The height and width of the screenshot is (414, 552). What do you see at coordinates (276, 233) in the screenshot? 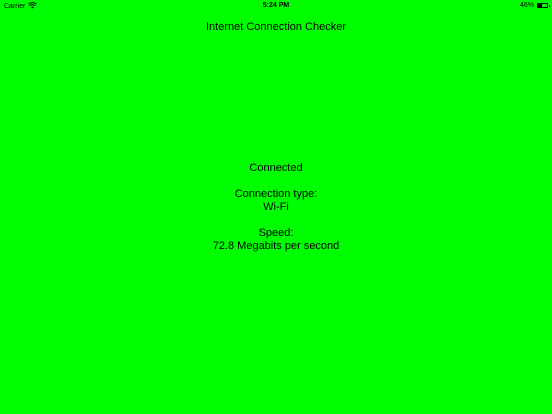
I see `speed-label: Speed:` at bounding box center [276, 233].